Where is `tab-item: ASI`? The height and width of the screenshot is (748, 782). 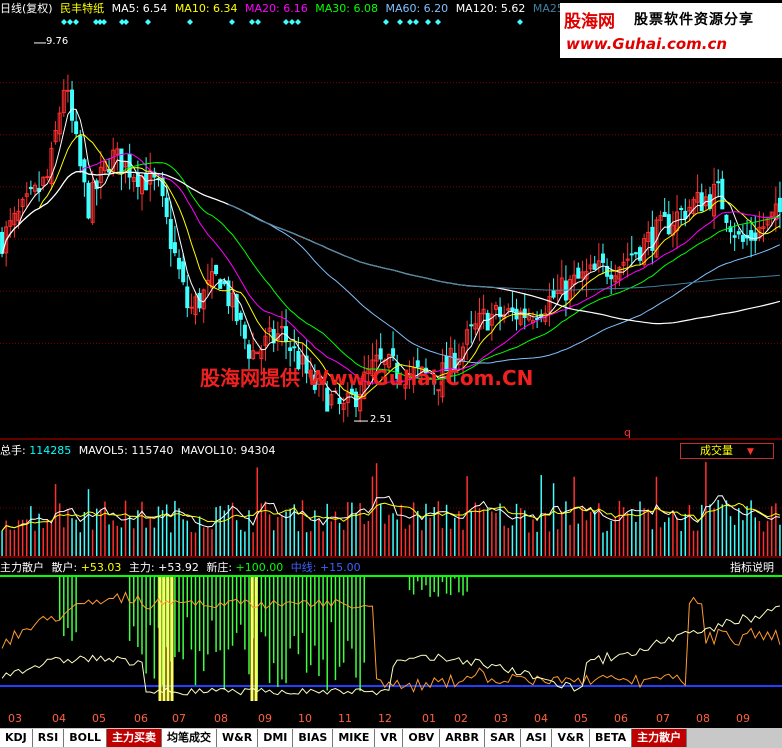
tab-item: ASI is located at coordinates (536, 738).